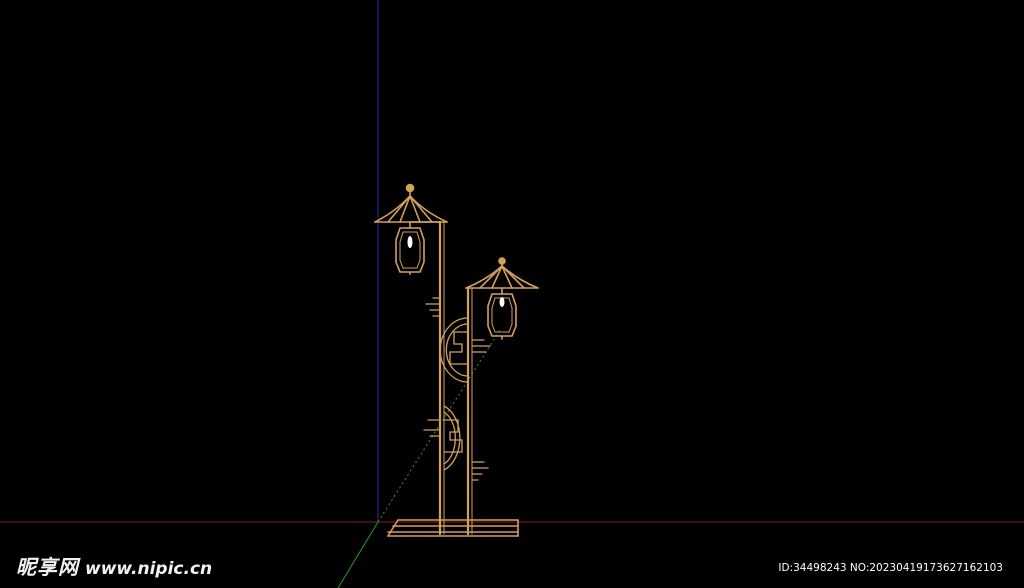 This screenshot has height=588, width=1024. What do you see at coordinates (433, 307) in the screenshot?
I see `tall-pole-bars-top` at bounding box center [433, 307].